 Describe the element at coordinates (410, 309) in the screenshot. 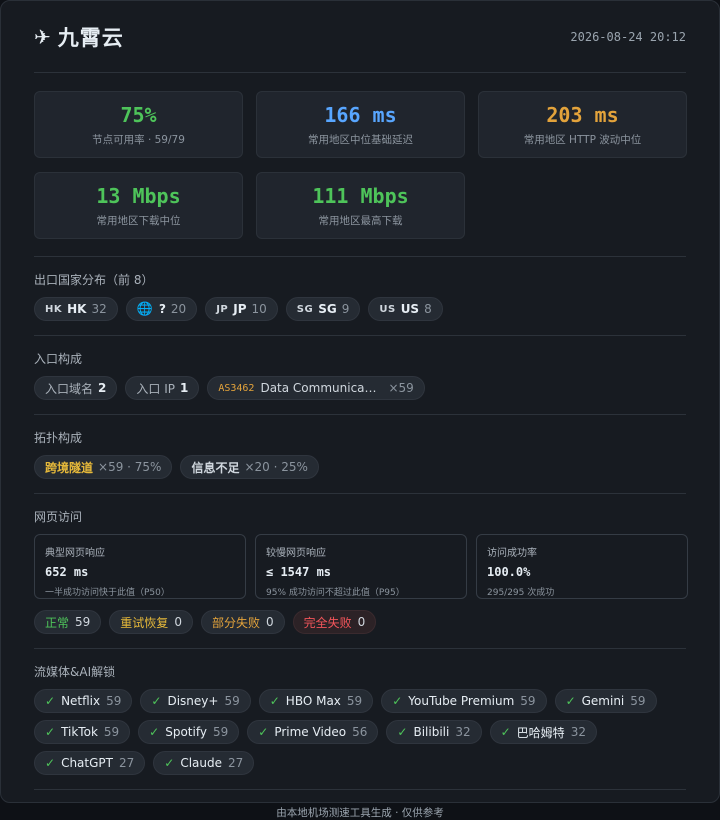

I see `country-code: US` at that location.